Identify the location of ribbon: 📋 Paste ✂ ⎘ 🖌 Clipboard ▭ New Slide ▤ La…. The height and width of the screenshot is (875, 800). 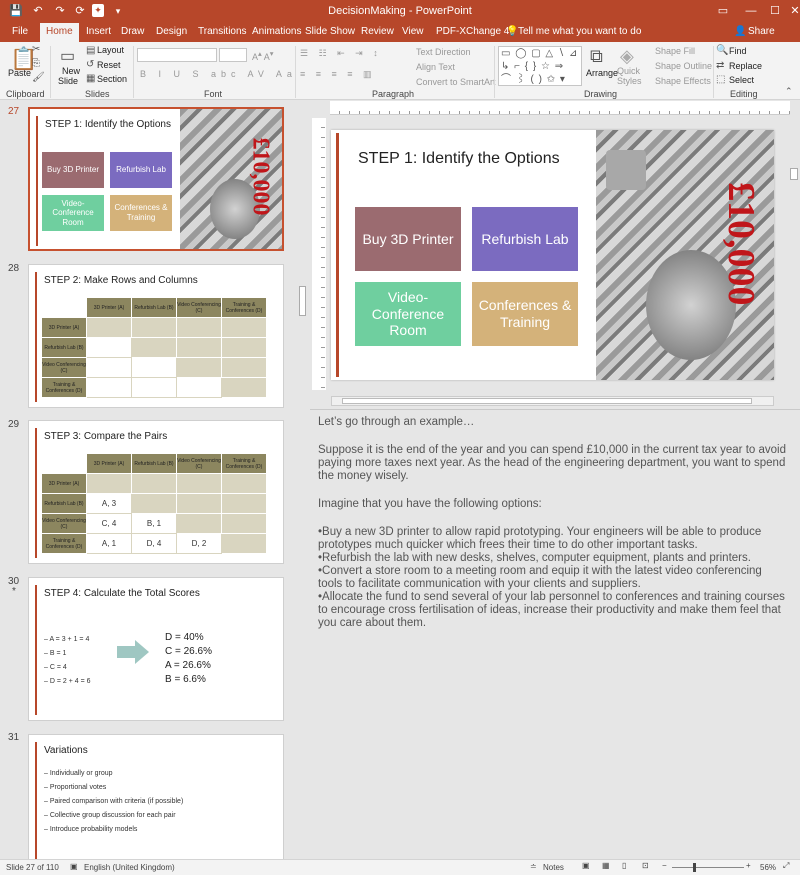
(400, 71).